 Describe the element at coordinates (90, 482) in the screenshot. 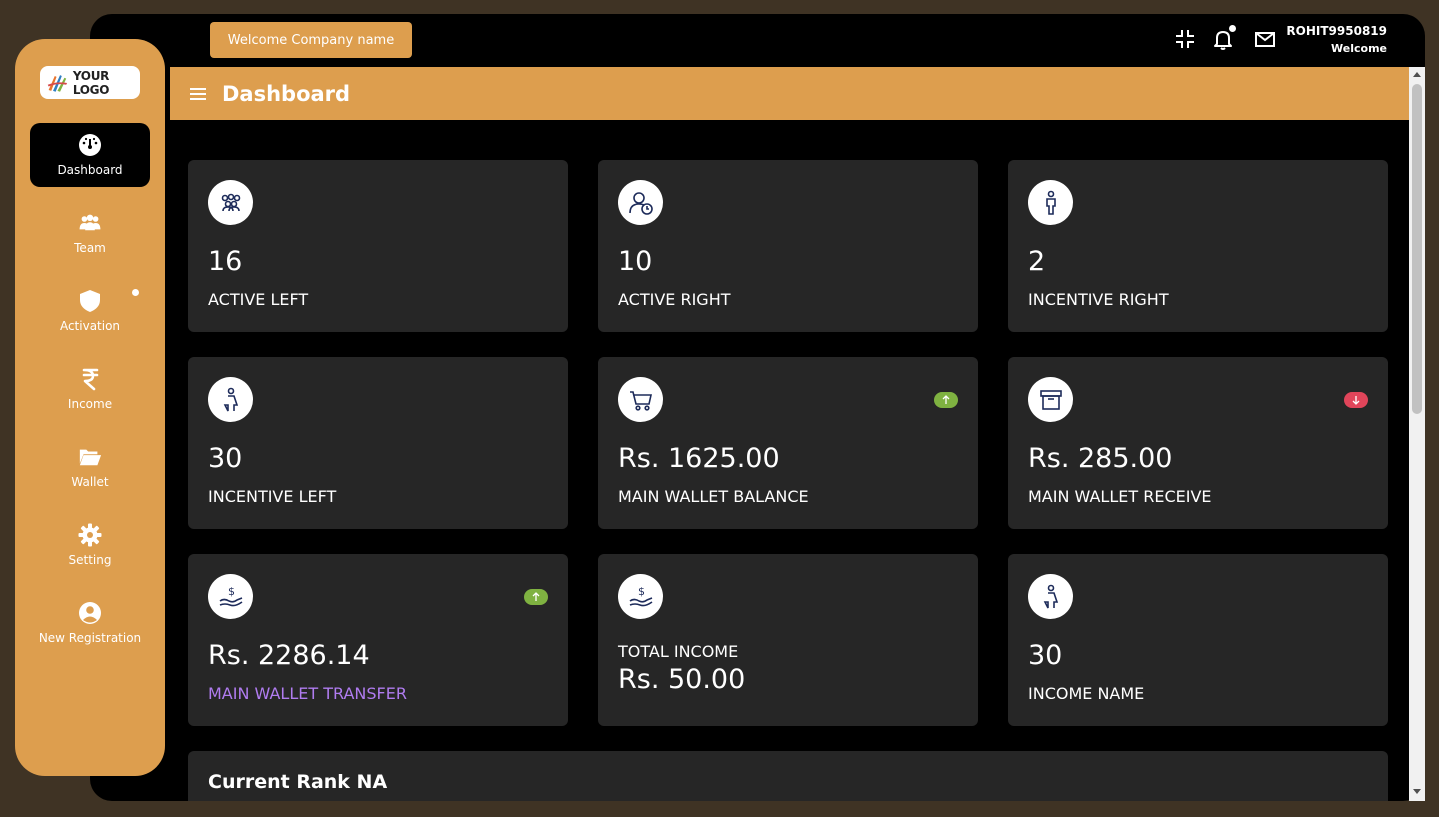

I see `sidebar-item-label: Wallet` at that location.